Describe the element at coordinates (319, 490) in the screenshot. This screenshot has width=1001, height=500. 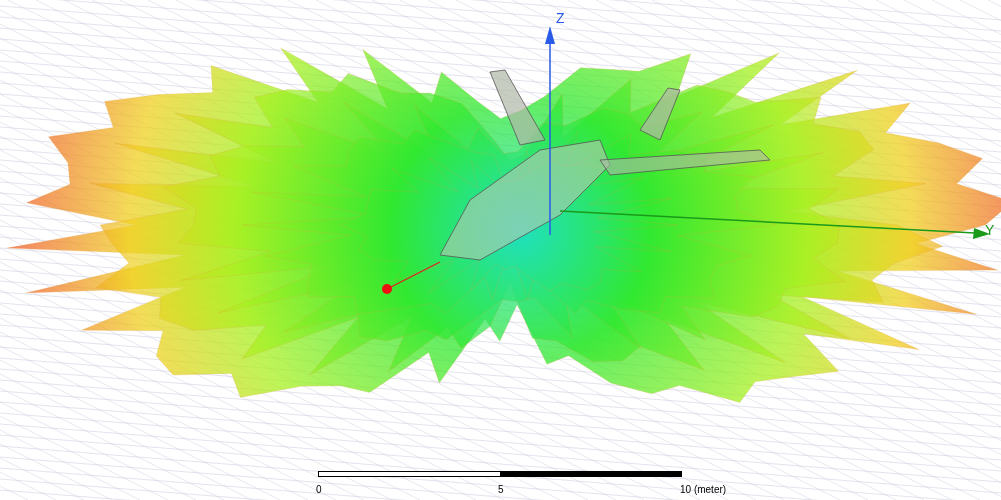
I see `scale-label: 0` at that location.